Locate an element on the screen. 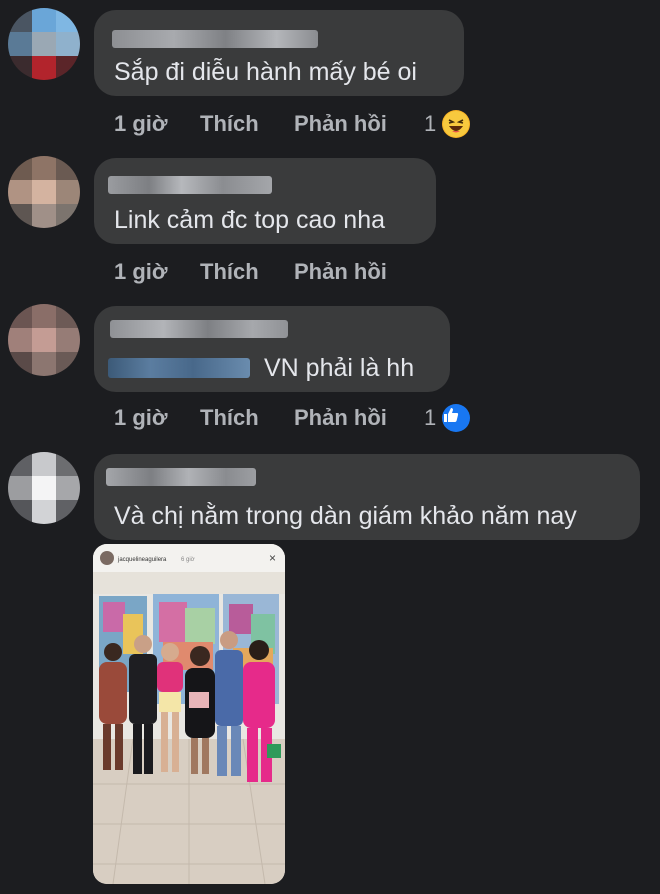  comment-text: VN phải là hh is located at coordinates (339, 368).